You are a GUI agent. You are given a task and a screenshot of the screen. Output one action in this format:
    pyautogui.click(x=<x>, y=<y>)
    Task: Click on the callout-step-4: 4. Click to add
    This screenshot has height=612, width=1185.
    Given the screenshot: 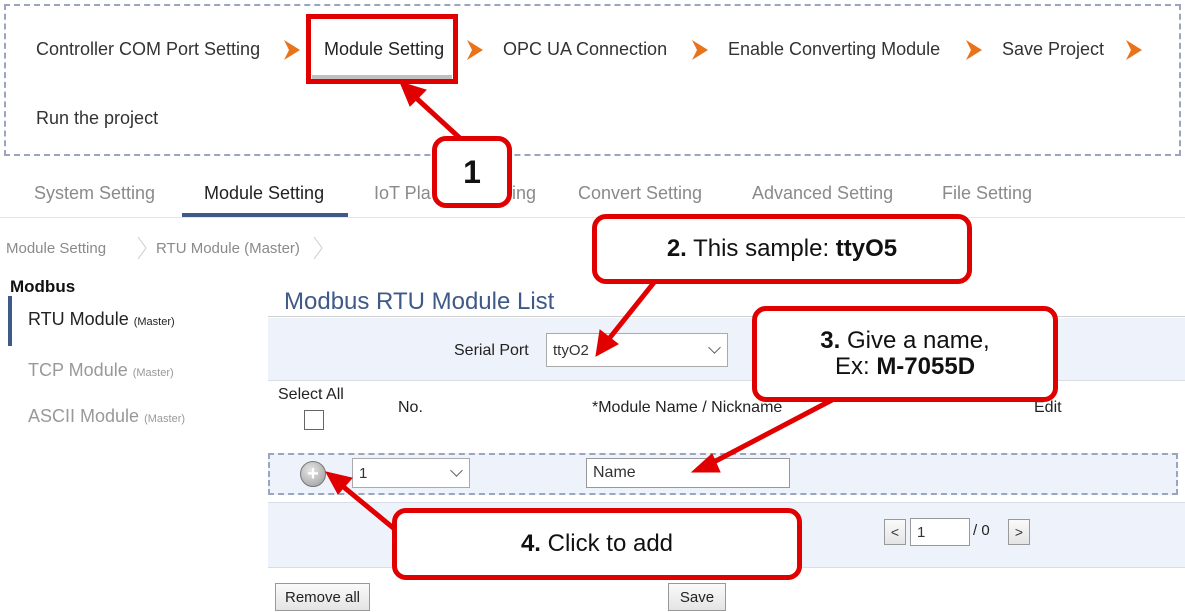 What is the action you would take?
    pyautogui.click(x=597, y=544)
    